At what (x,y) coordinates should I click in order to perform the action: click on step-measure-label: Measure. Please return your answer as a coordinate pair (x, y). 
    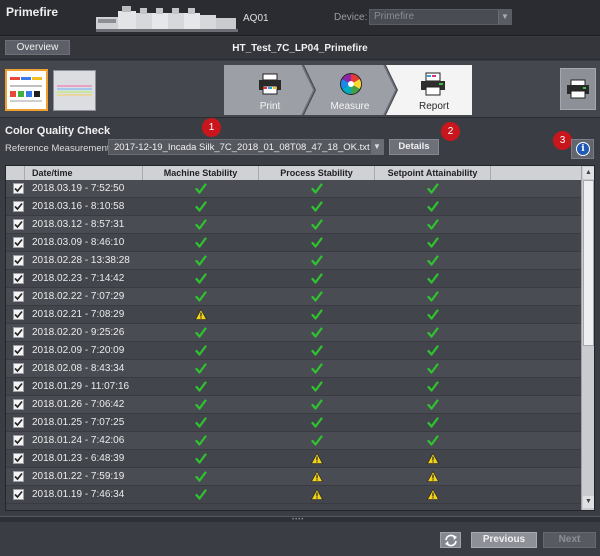
    Looking at the image, I should click on (350, 106).